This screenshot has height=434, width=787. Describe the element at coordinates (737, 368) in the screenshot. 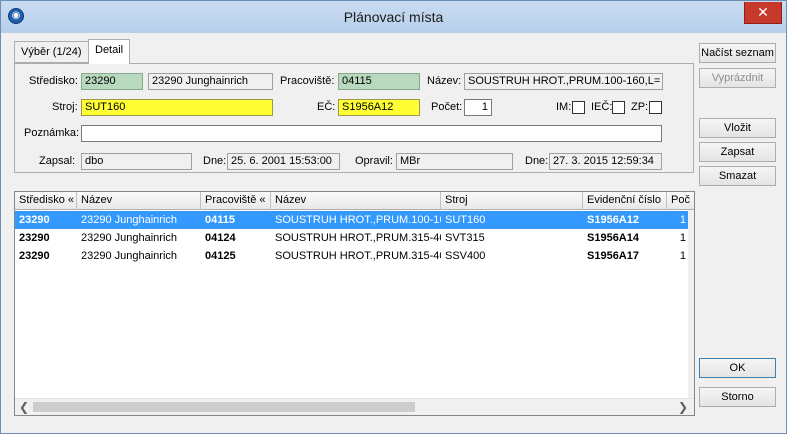

I see `ok-button: OK` at that location.